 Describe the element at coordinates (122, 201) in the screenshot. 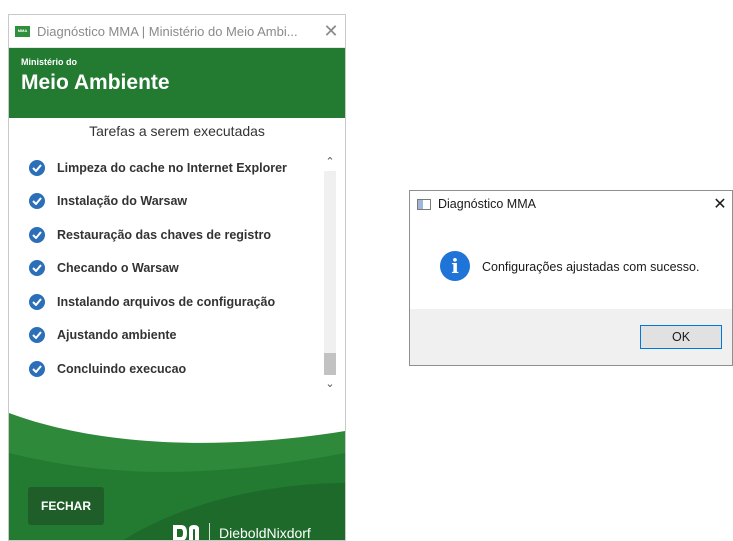

I see `task-label: Instalação do Warsaw` at that location.